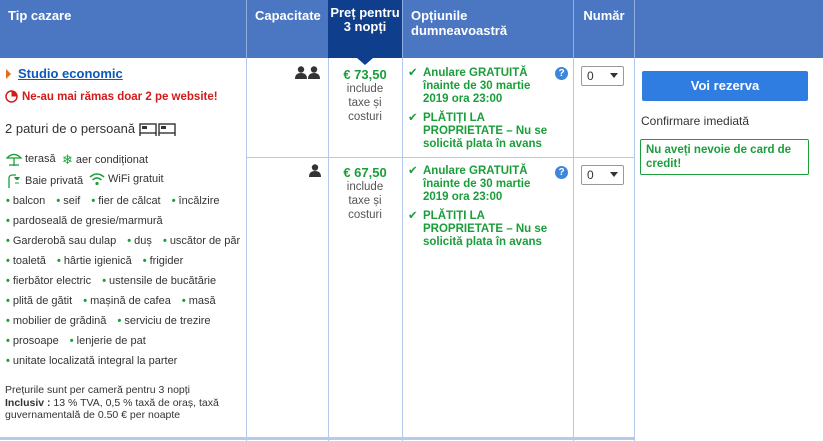 The width and height of the screenshot is (823, 441). Describe the element at coordinates (70, 128) in the screenshot. I see `bed-text: 2 paturi de o persoană` at that location.